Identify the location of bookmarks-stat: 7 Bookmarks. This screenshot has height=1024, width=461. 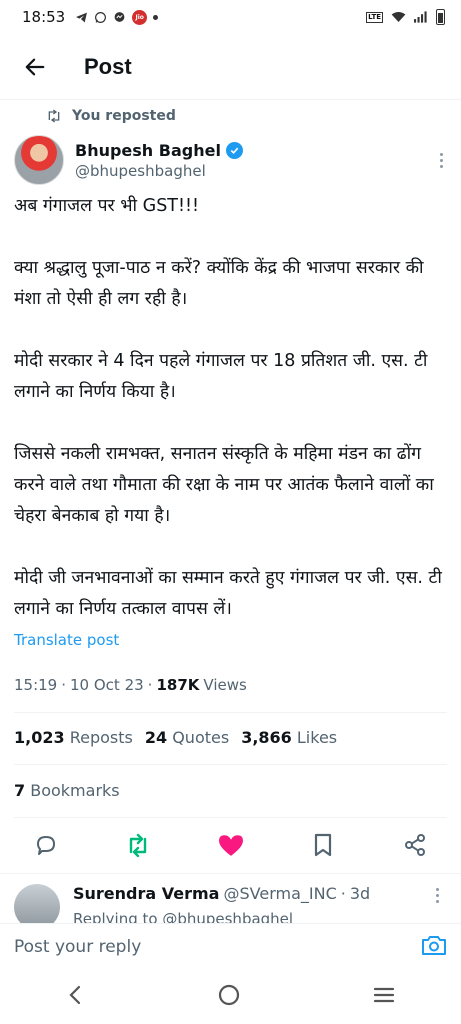
(67, 790).